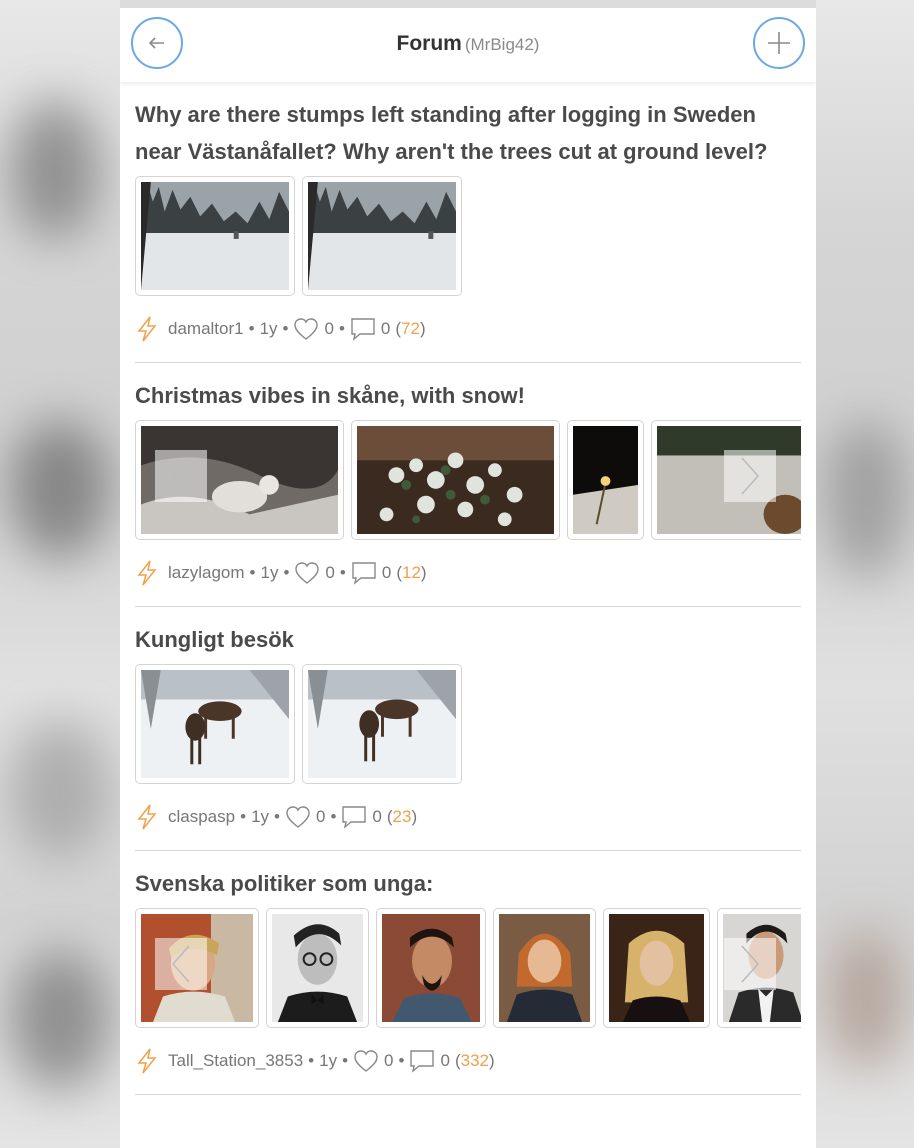  What do you see at coordinates (468, 639) in the screenshot?
I see `post-title: Kungligt besök` at bounding box center [468, 639].